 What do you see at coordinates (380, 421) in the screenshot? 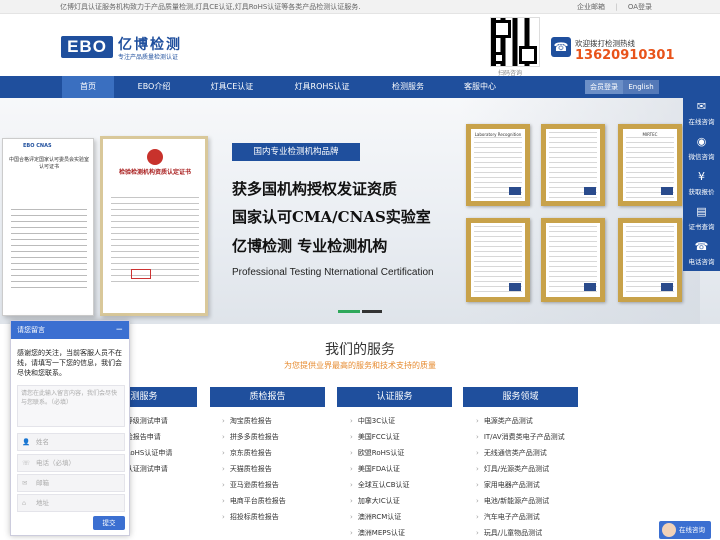
I see `list-item: 中国3C认证` at bounding box center [380, 421].